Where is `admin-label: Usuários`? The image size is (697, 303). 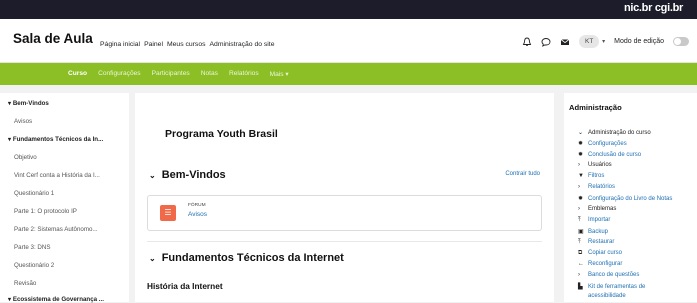 admin-label: Usuários is located at coordinates (600, 165).